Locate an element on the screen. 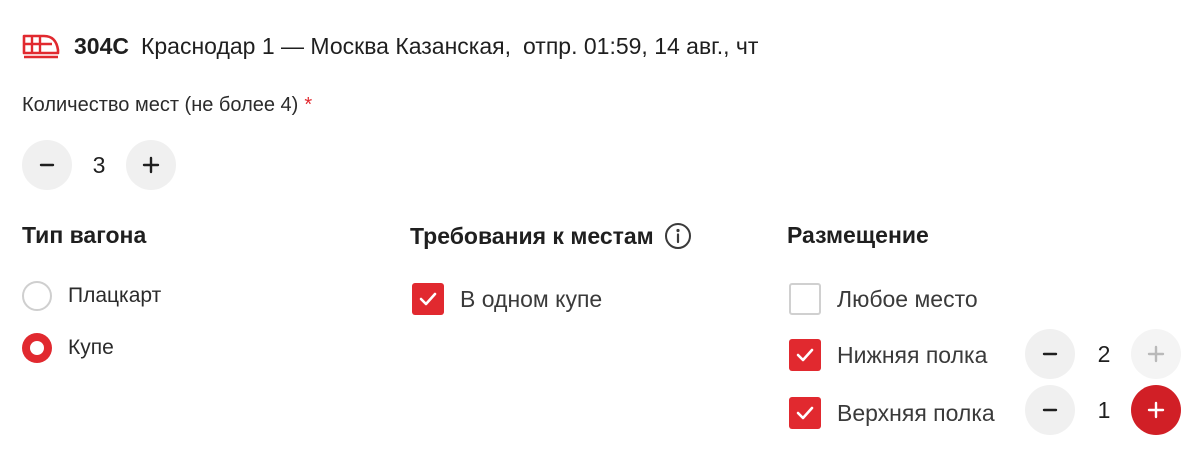 This screenshot has height=453, width=1200. placement-lower-berth: Нижняя полка is located at coordinates (888, 355).